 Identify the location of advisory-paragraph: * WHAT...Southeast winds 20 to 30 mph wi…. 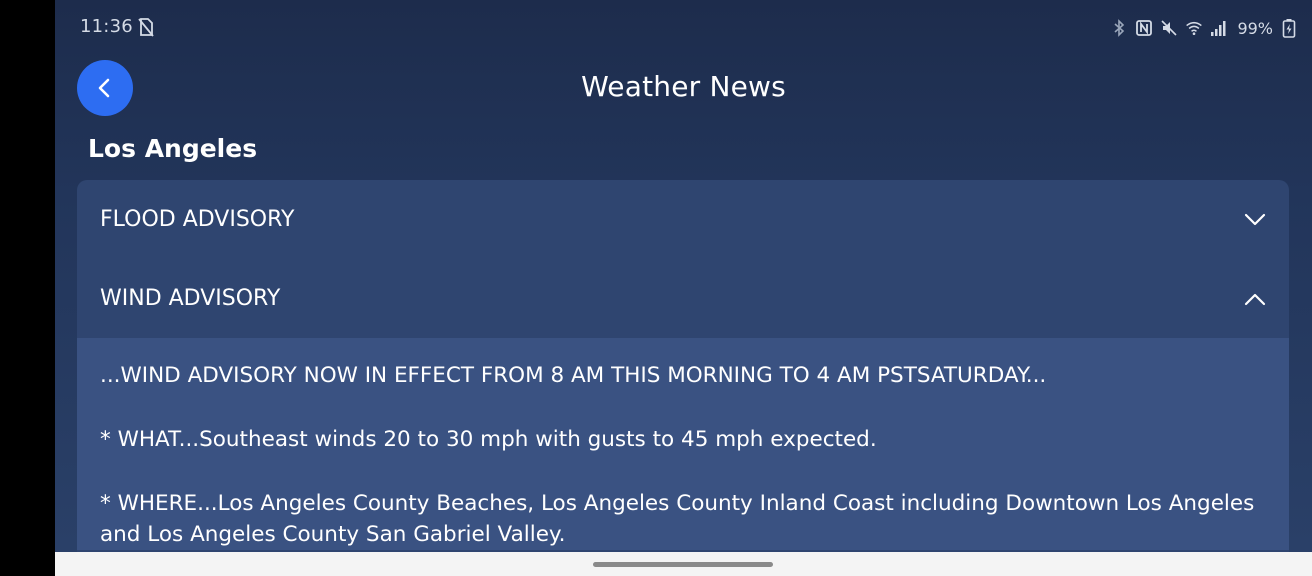
(488, 439).